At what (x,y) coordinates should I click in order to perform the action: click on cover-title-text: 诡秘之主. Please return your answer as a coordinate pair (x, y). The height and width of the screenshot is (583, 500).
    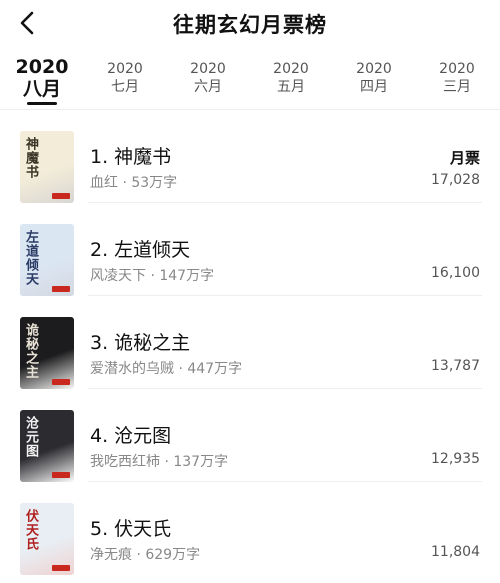
    Looking at the image, I should click on (30, 351).